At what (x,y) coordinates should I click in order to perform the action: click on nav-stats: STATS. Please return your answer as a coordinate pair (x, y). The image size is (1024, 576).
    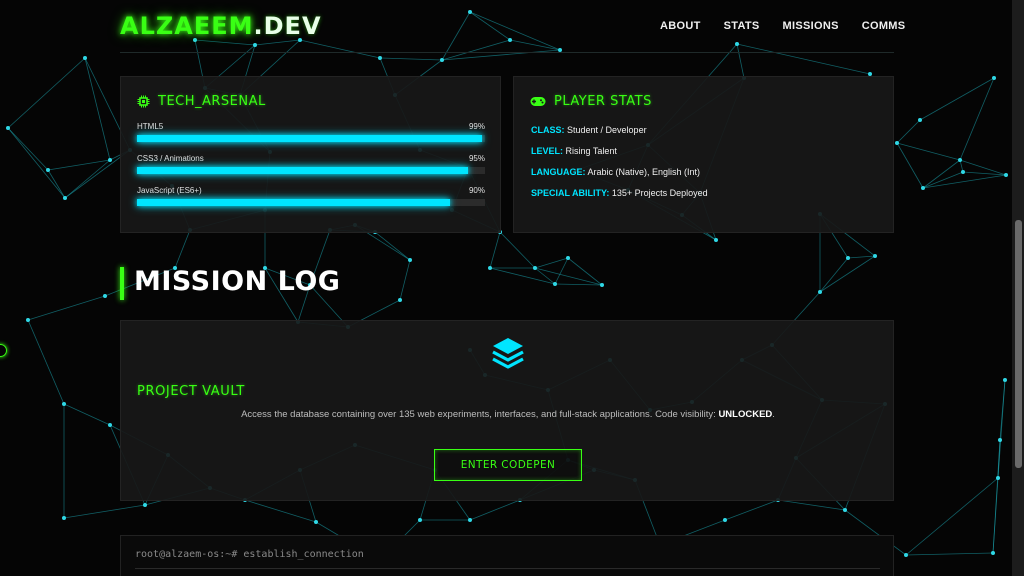
    Looking at the image, I should click on (742, 26).